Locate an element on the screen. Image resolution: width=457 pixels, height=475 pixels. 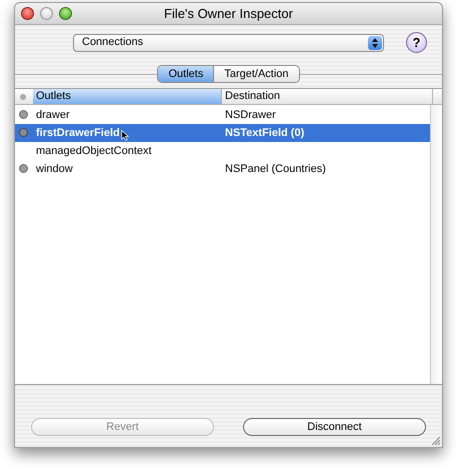
destination-name: NSPanel (Countries) is located at coordinates (275, 169).